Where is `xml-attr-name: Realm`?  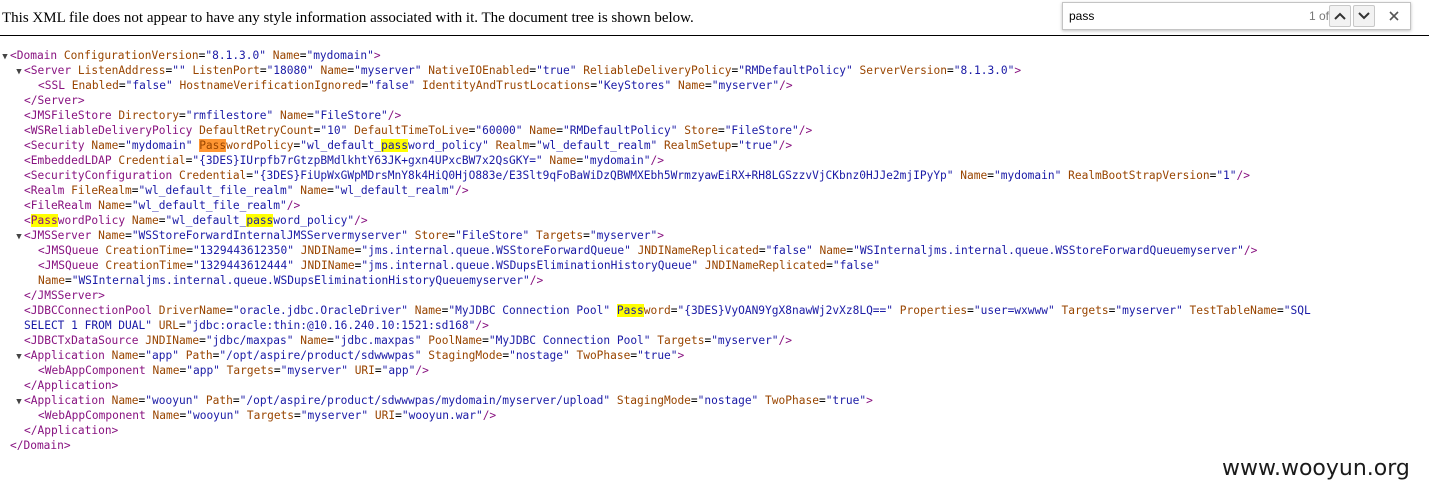 xml-attr-name: Realm is located at coordinates (512, 145).